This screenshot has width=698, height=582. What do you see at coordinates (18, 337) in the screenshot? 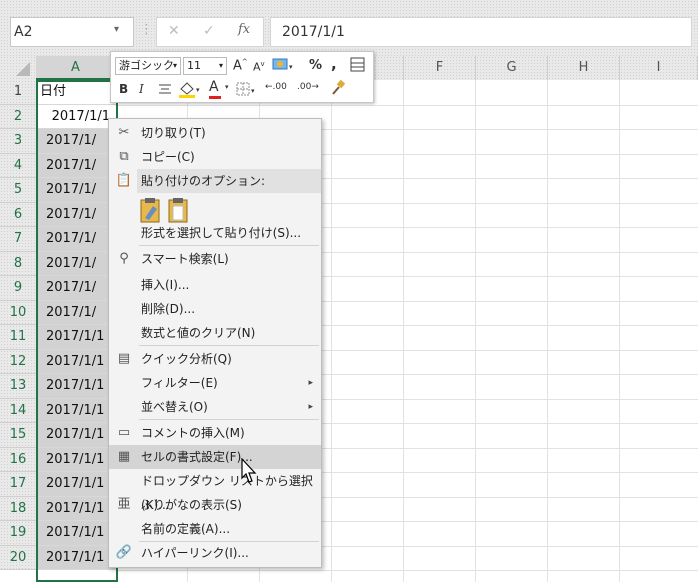
I see `row-header: 11` at bounding box center [18, 337].